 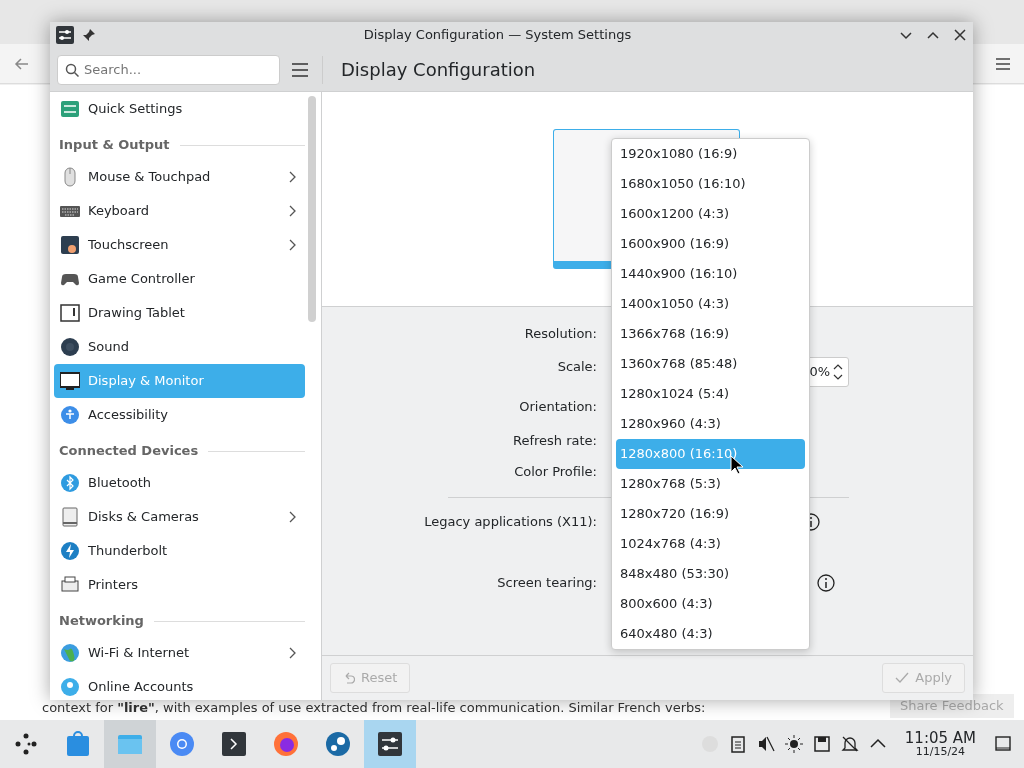 I want to click on pin-icon, so click(x=89, y=35).